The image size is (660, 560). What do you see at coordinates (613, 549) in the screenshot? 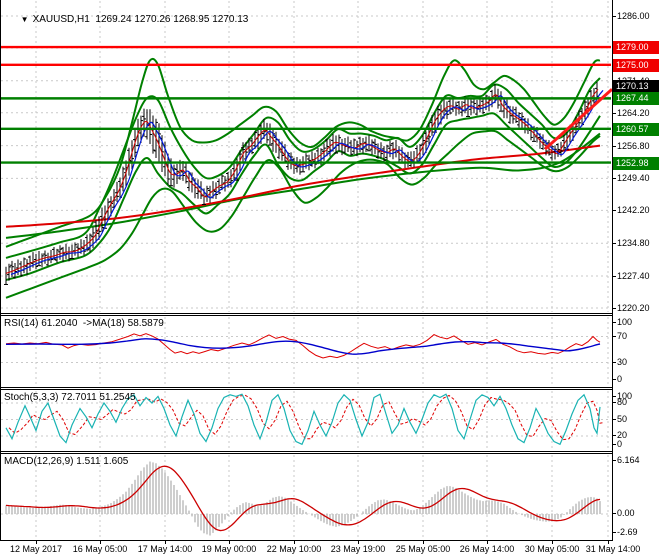
I see `time-label: 31 May 14:00` at bounding box center [613, 549].